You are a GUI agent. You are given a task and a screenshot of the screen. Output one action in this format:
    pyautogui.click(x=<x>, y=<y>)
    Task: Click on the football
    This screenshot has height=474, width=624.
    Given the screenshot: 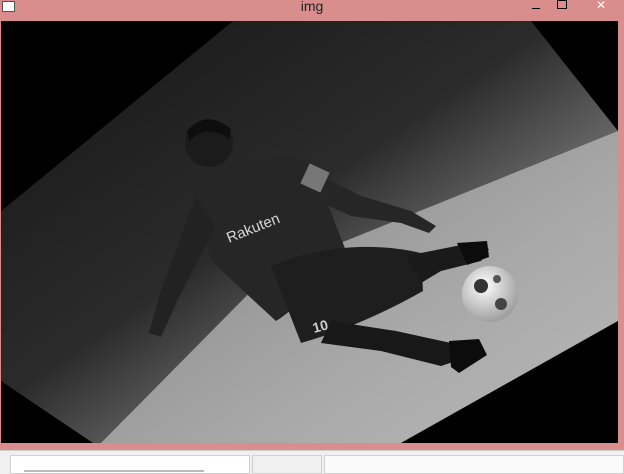 What is the action you would take?
    pyautogui.click(x=490, y=294)
    